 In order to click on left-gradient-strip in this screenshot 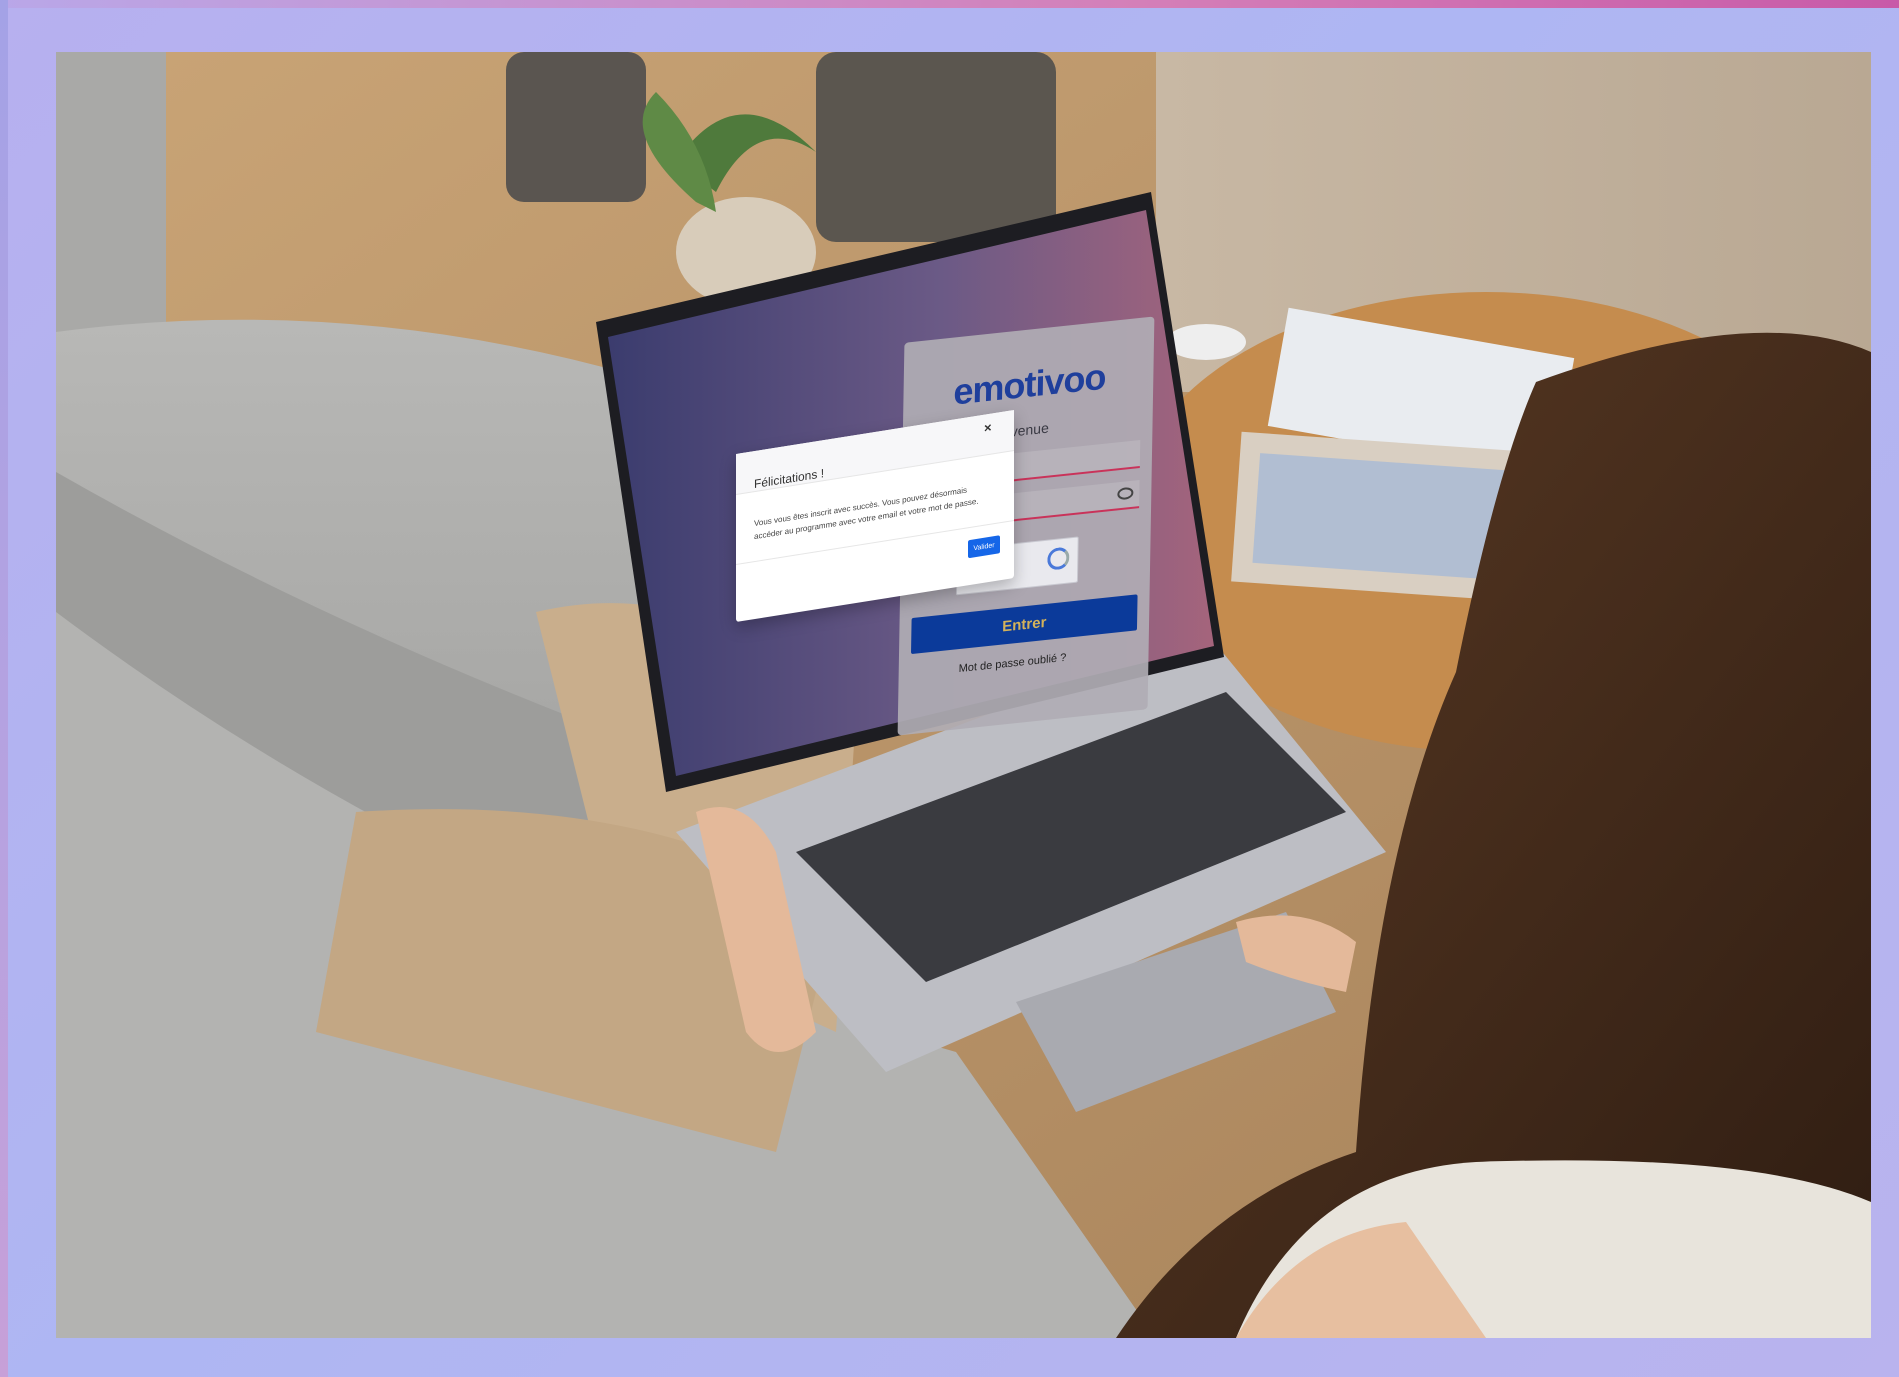, I will do `click(4, 688)`.